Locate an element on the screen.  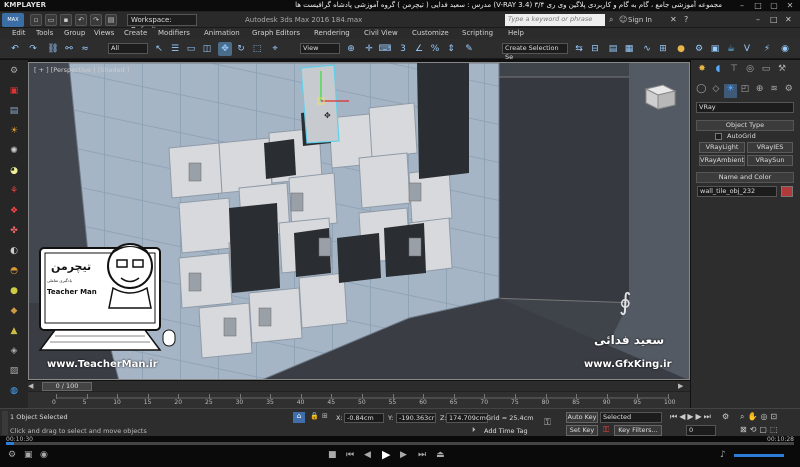
vray-sun-icon: ✺ is located at coordinates (14, 151).